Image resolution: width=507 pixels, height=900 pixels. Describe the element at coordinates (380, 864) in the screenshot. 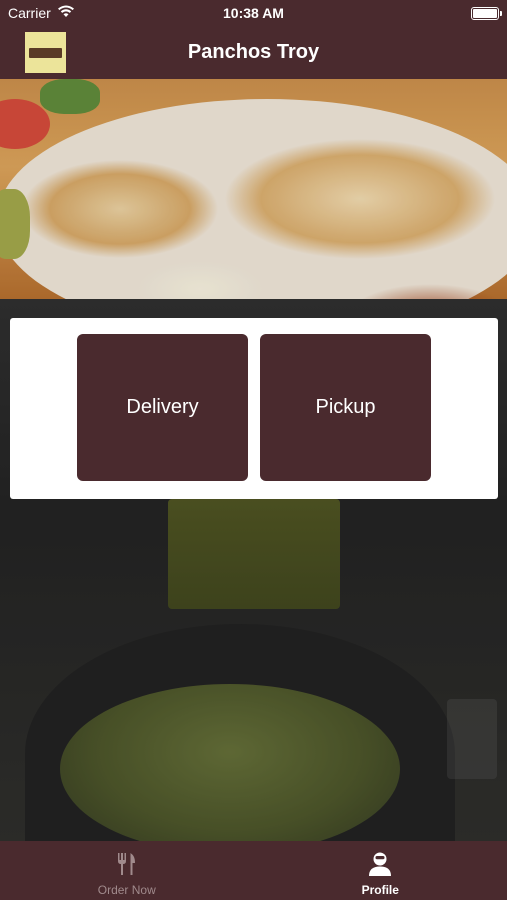

I see `person-icon` at that location.